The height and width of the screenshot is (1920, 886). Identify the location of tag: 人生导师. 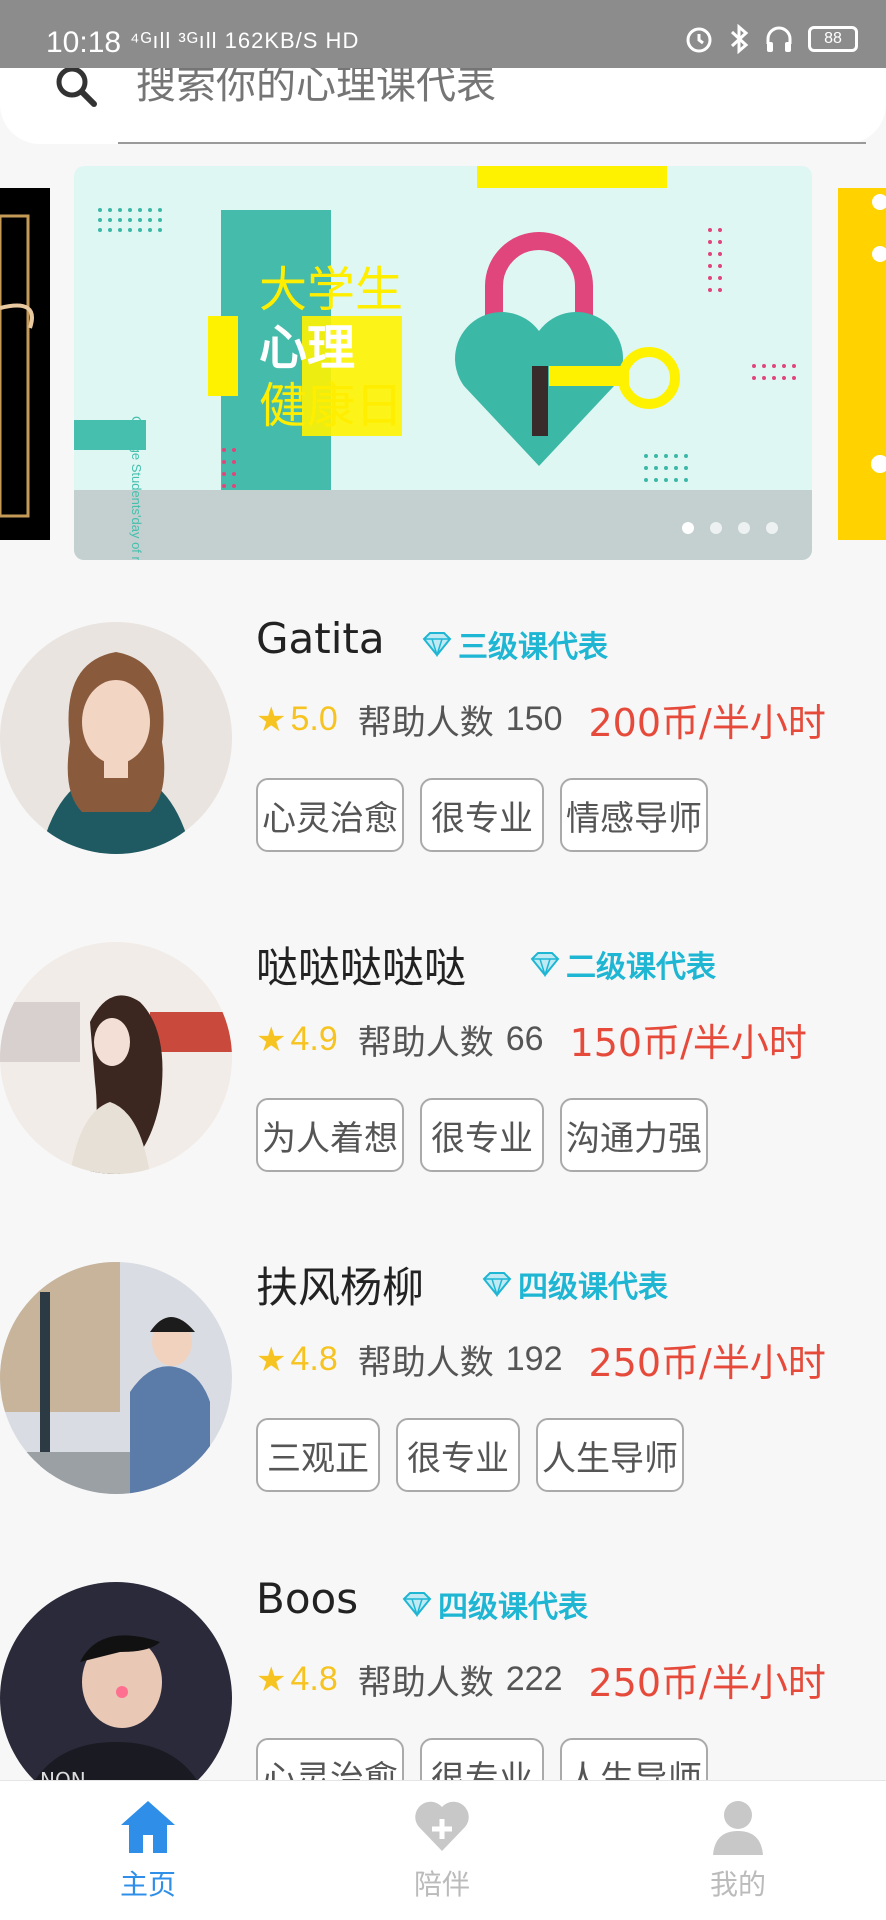
(610, 1455).